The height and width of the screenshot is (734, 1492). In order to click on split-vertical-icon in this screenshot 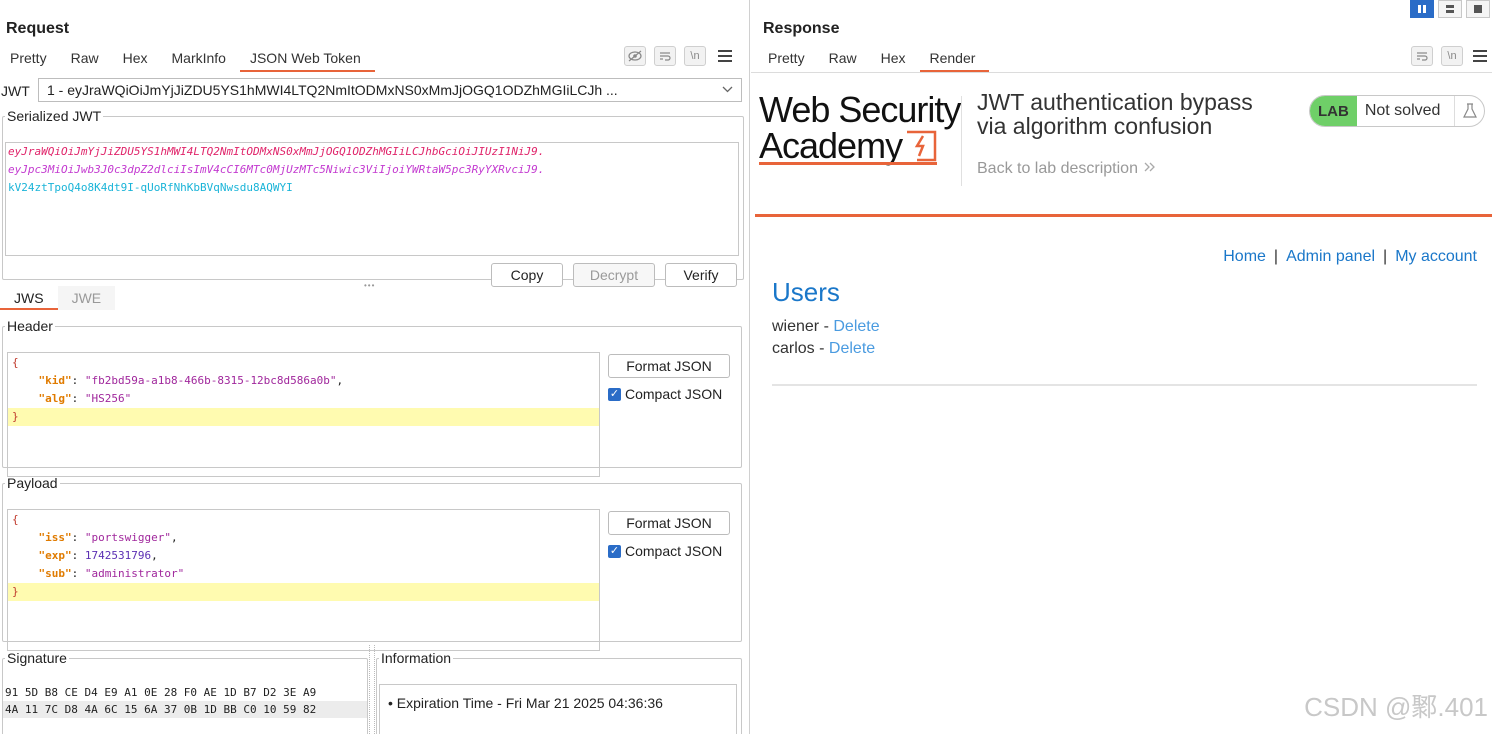, I will do `click(1450, 9)`.